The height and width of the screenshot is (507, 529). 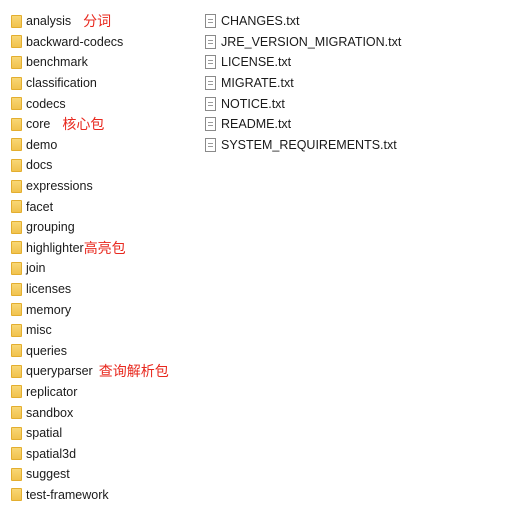 I want to click on folder-item-core: core 核心包, so click(x=90, y=124).